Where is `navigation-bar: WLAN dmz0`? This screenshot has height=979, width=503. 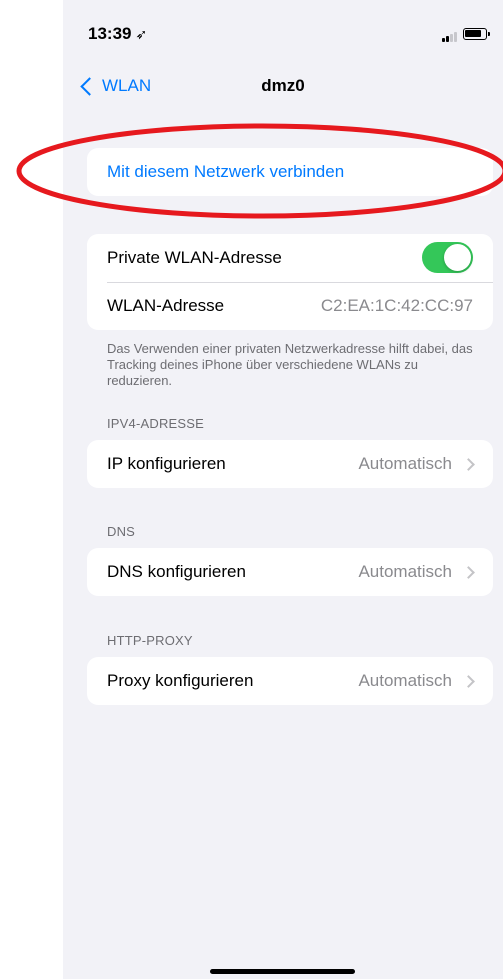
navigation-bar: WLAN dmz0 is located at coordinates (283, 88).